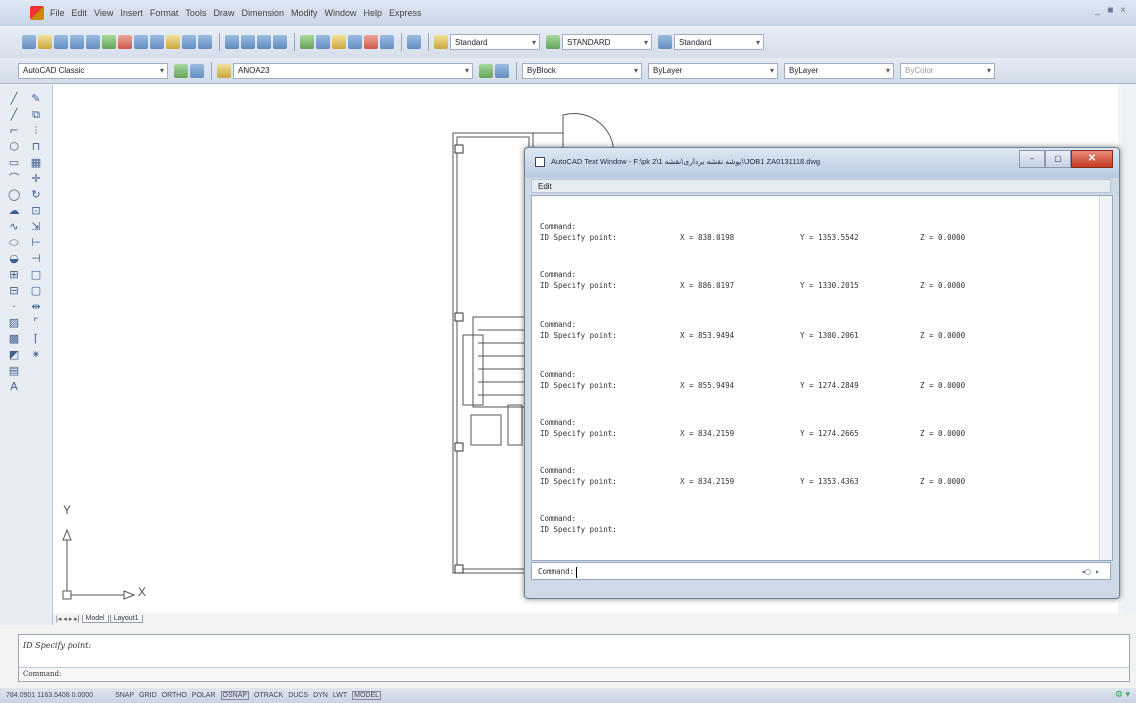 The width and height of the screenshot is (1136, 703). Describe the element at coordinates (36, 275) in the screenshot. I see `break-at-point-icon: □` at that location.